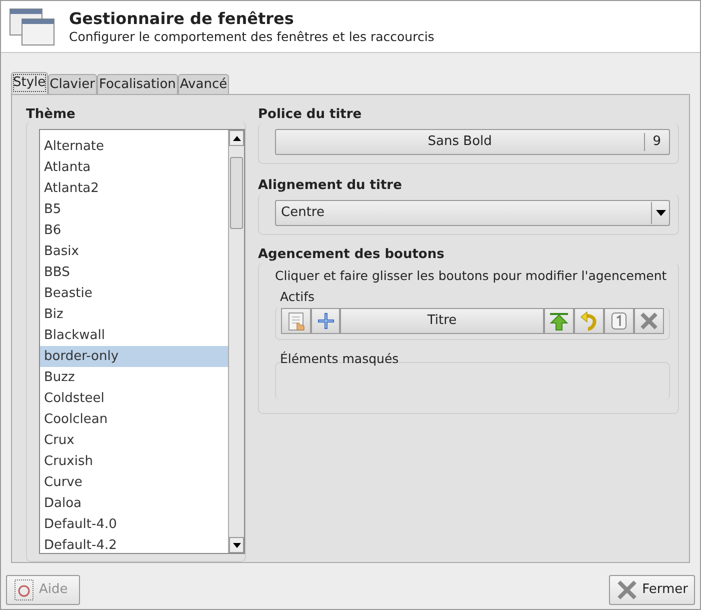 The height and width of the screenshot is (610, 701). Describe the element at coordinates (134, 377) in the screenshot. I see `list-item: Buzz` at that location.